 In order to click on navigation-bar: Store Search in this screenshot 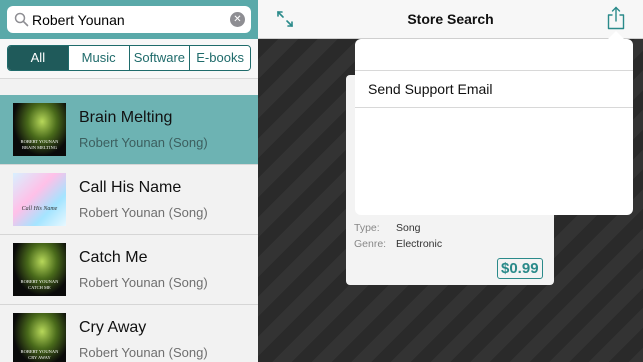, I will do `click(450, 19)`.